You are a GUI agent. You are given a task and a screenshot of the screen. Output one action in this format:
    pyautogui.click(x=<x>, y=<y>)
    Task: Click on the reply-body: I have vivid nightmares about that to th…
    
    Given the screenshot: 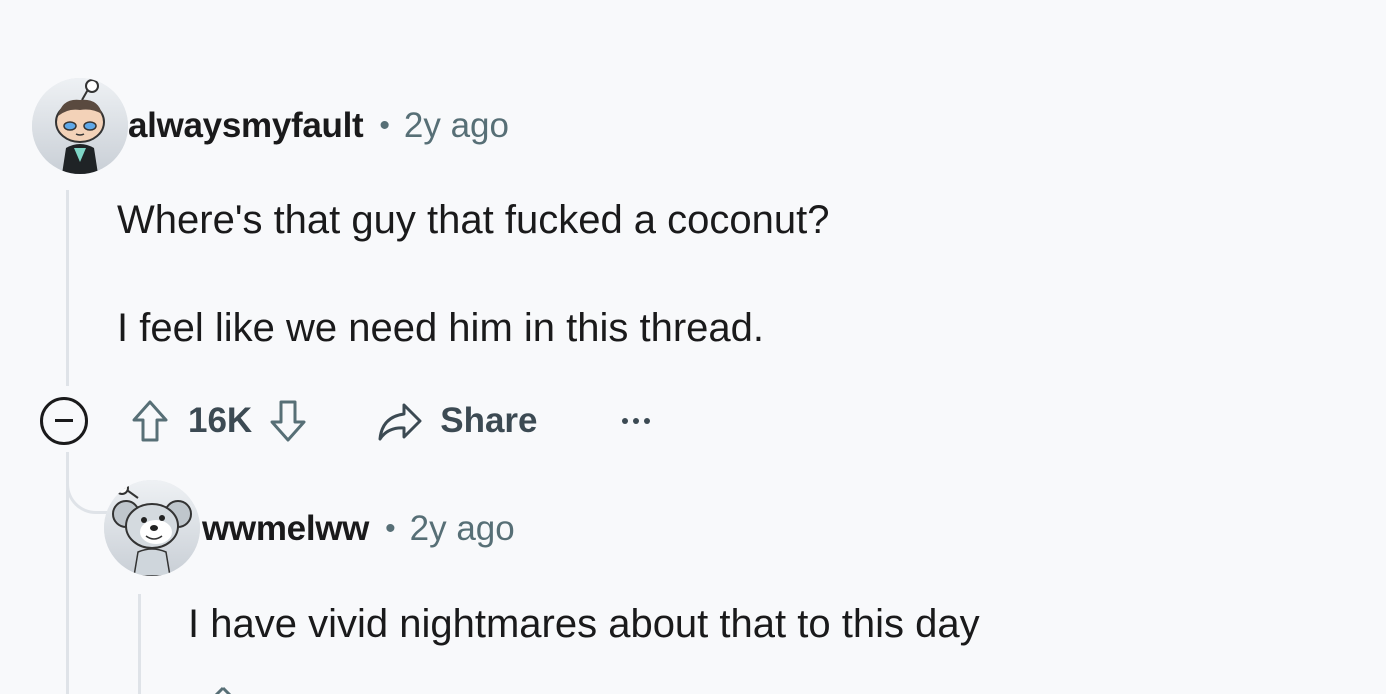 What is the action you would take?
    pyautogui.click(x=584, y=624)
    